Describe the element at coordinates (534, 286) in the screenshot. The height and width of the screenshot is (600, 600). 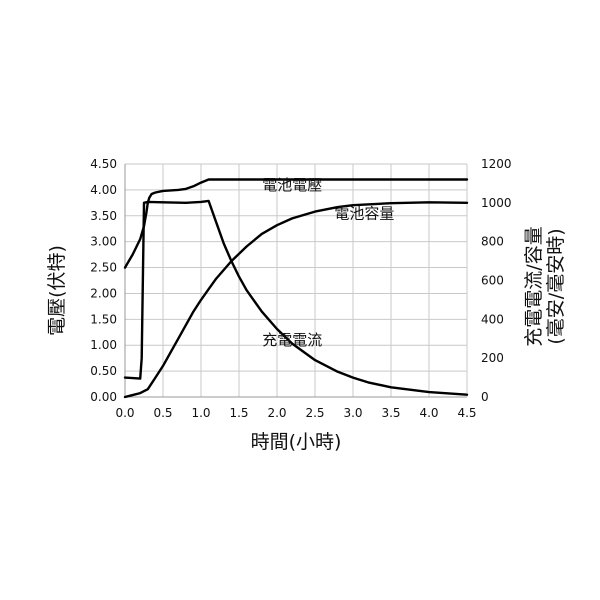
I see `y-axis-right-title: 充電電流/容量` at that location.